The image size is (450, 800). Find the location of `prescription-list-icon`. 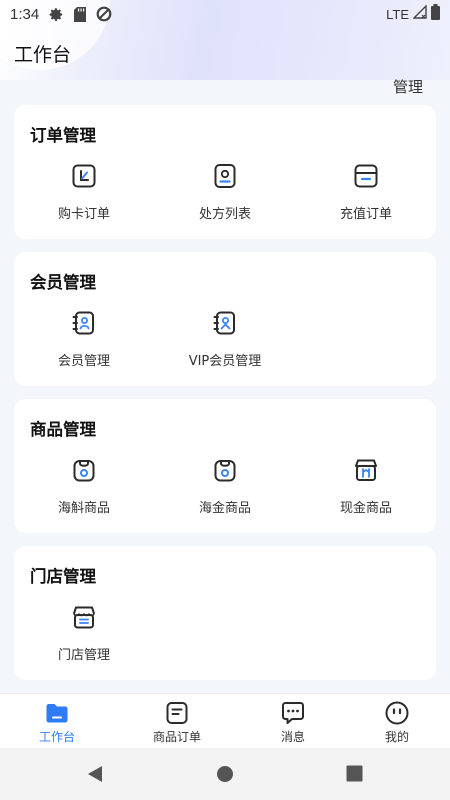

prescription-list-icon is located at coordinates (225, 176).